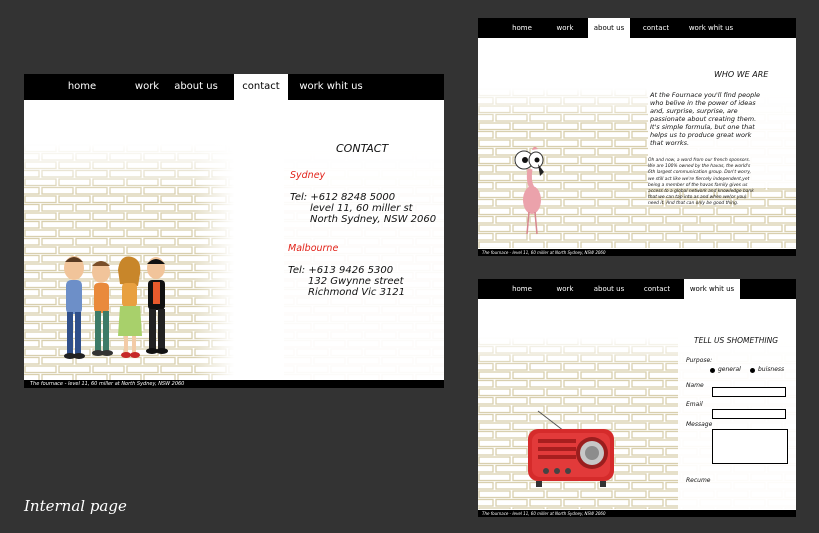 The image size is (819, 533). I want to click on radio-general, so click(712, 370).